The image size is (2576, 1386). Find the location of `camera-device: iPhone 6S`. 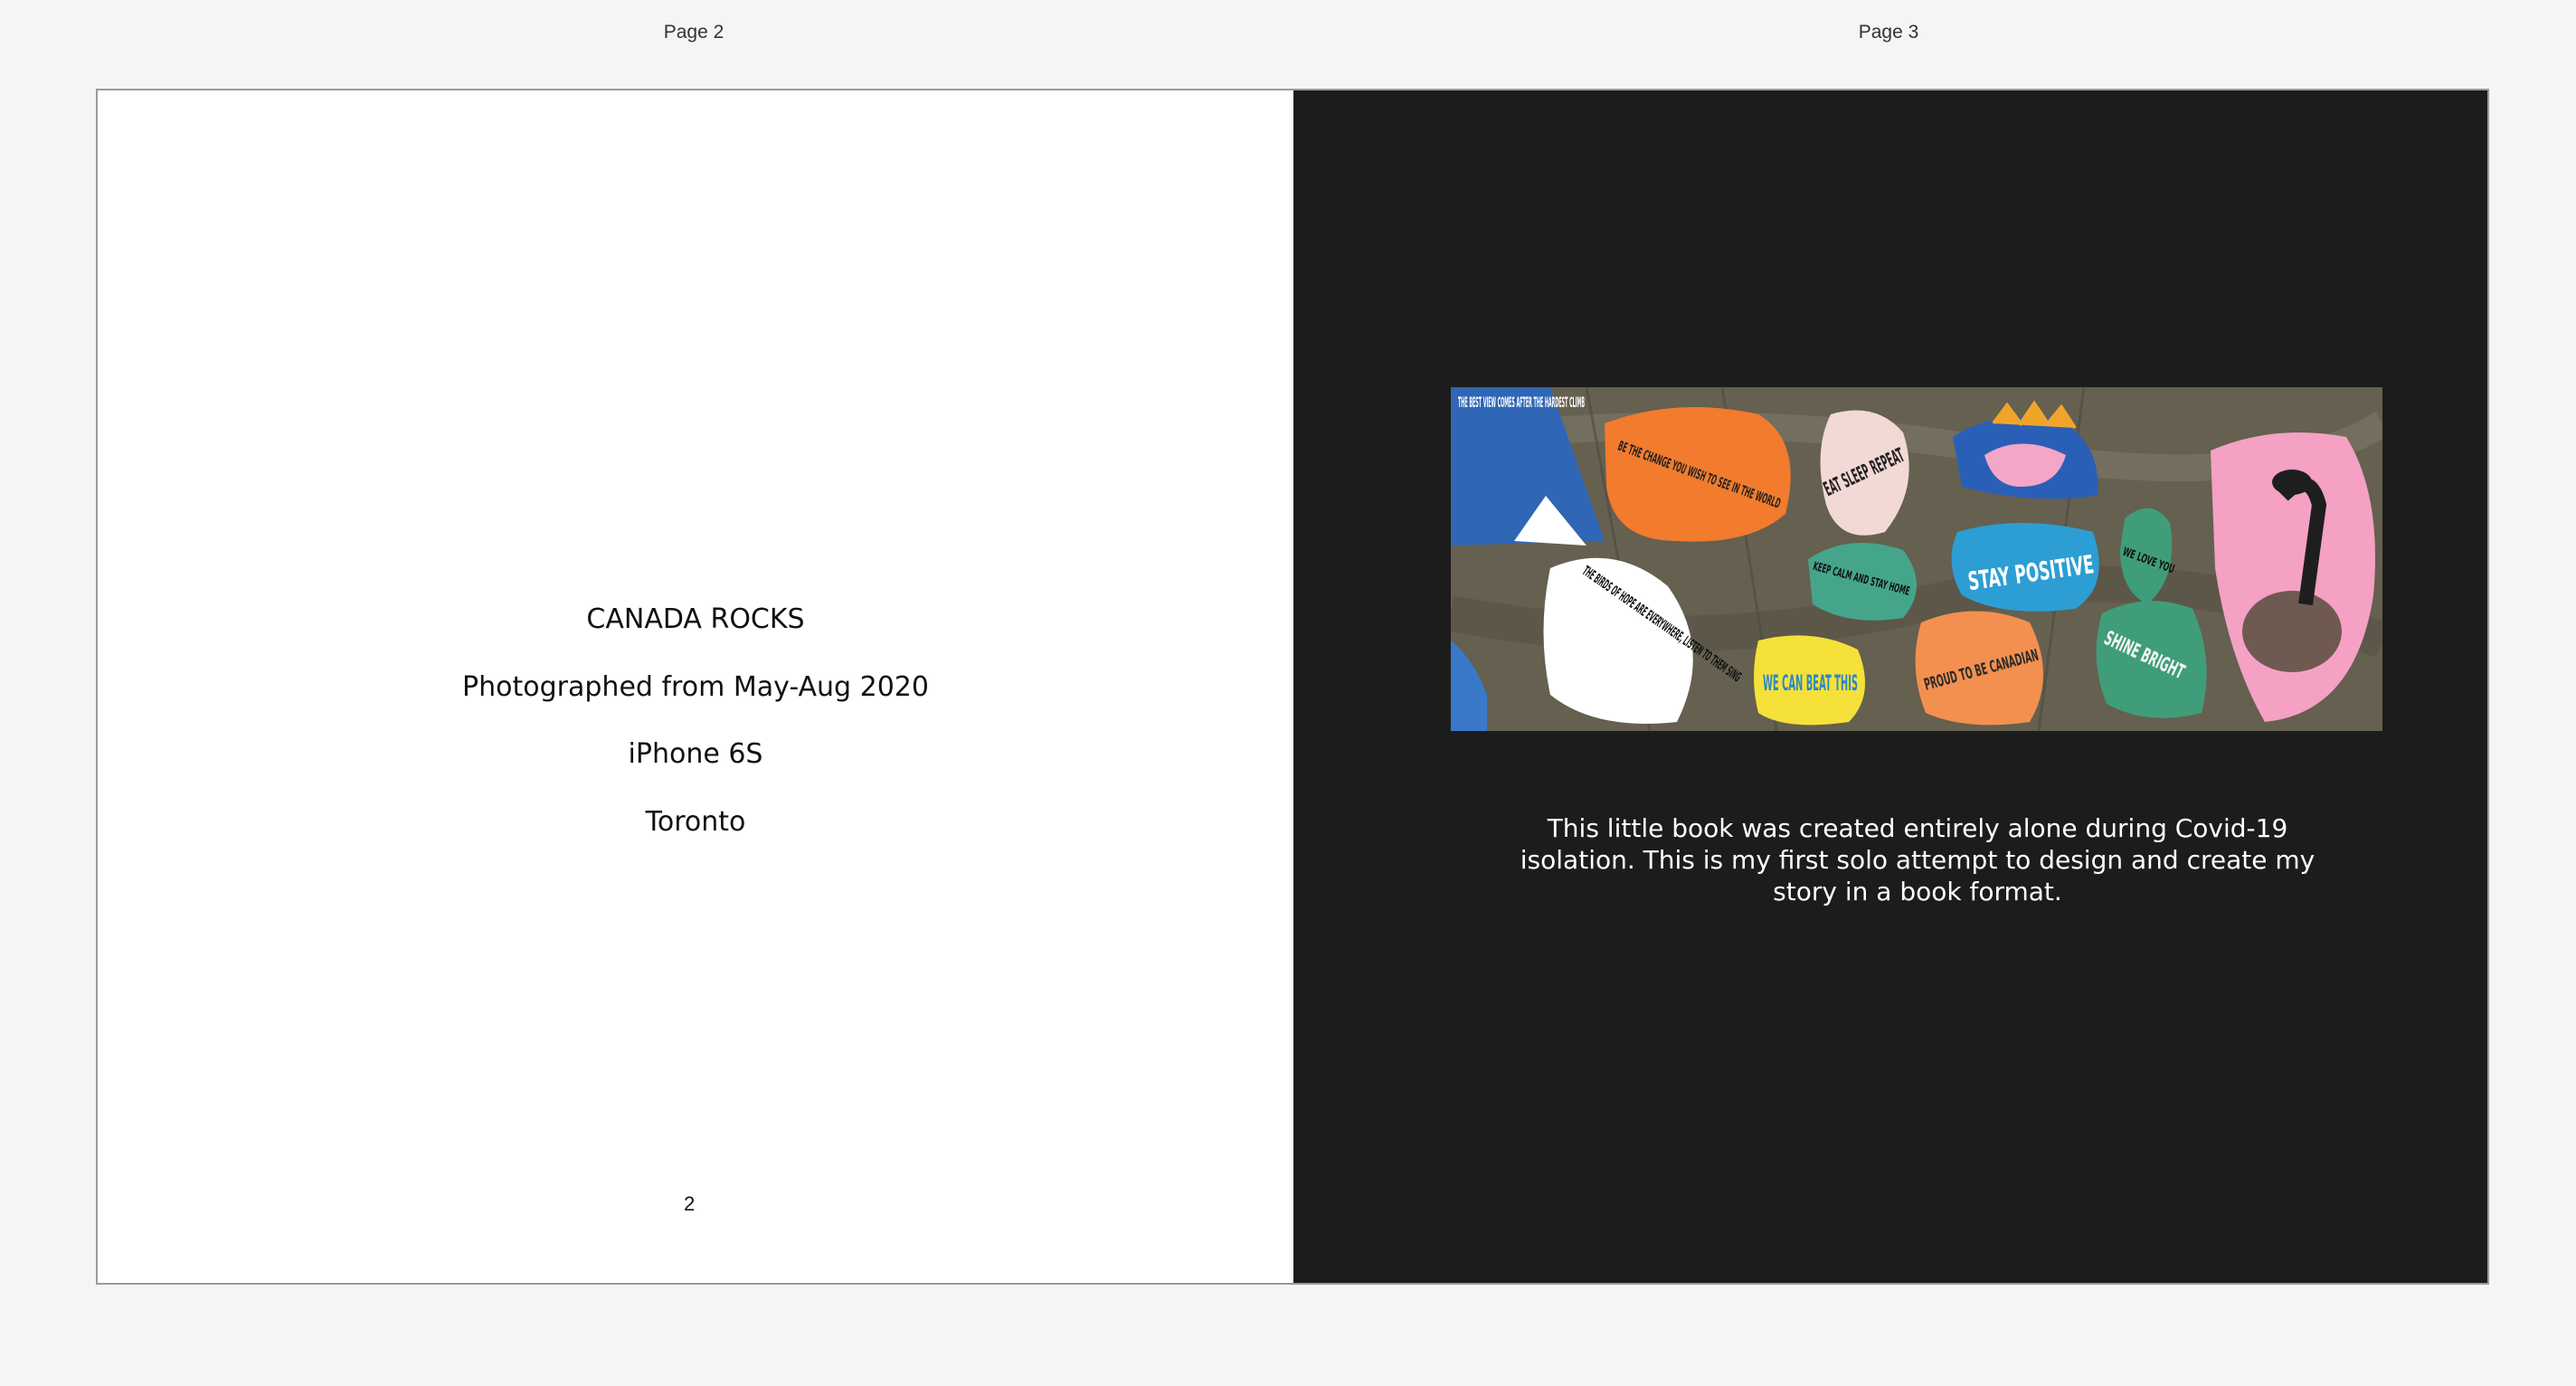

camera-device: iPhone 6S is located at coordinates (695, 754).